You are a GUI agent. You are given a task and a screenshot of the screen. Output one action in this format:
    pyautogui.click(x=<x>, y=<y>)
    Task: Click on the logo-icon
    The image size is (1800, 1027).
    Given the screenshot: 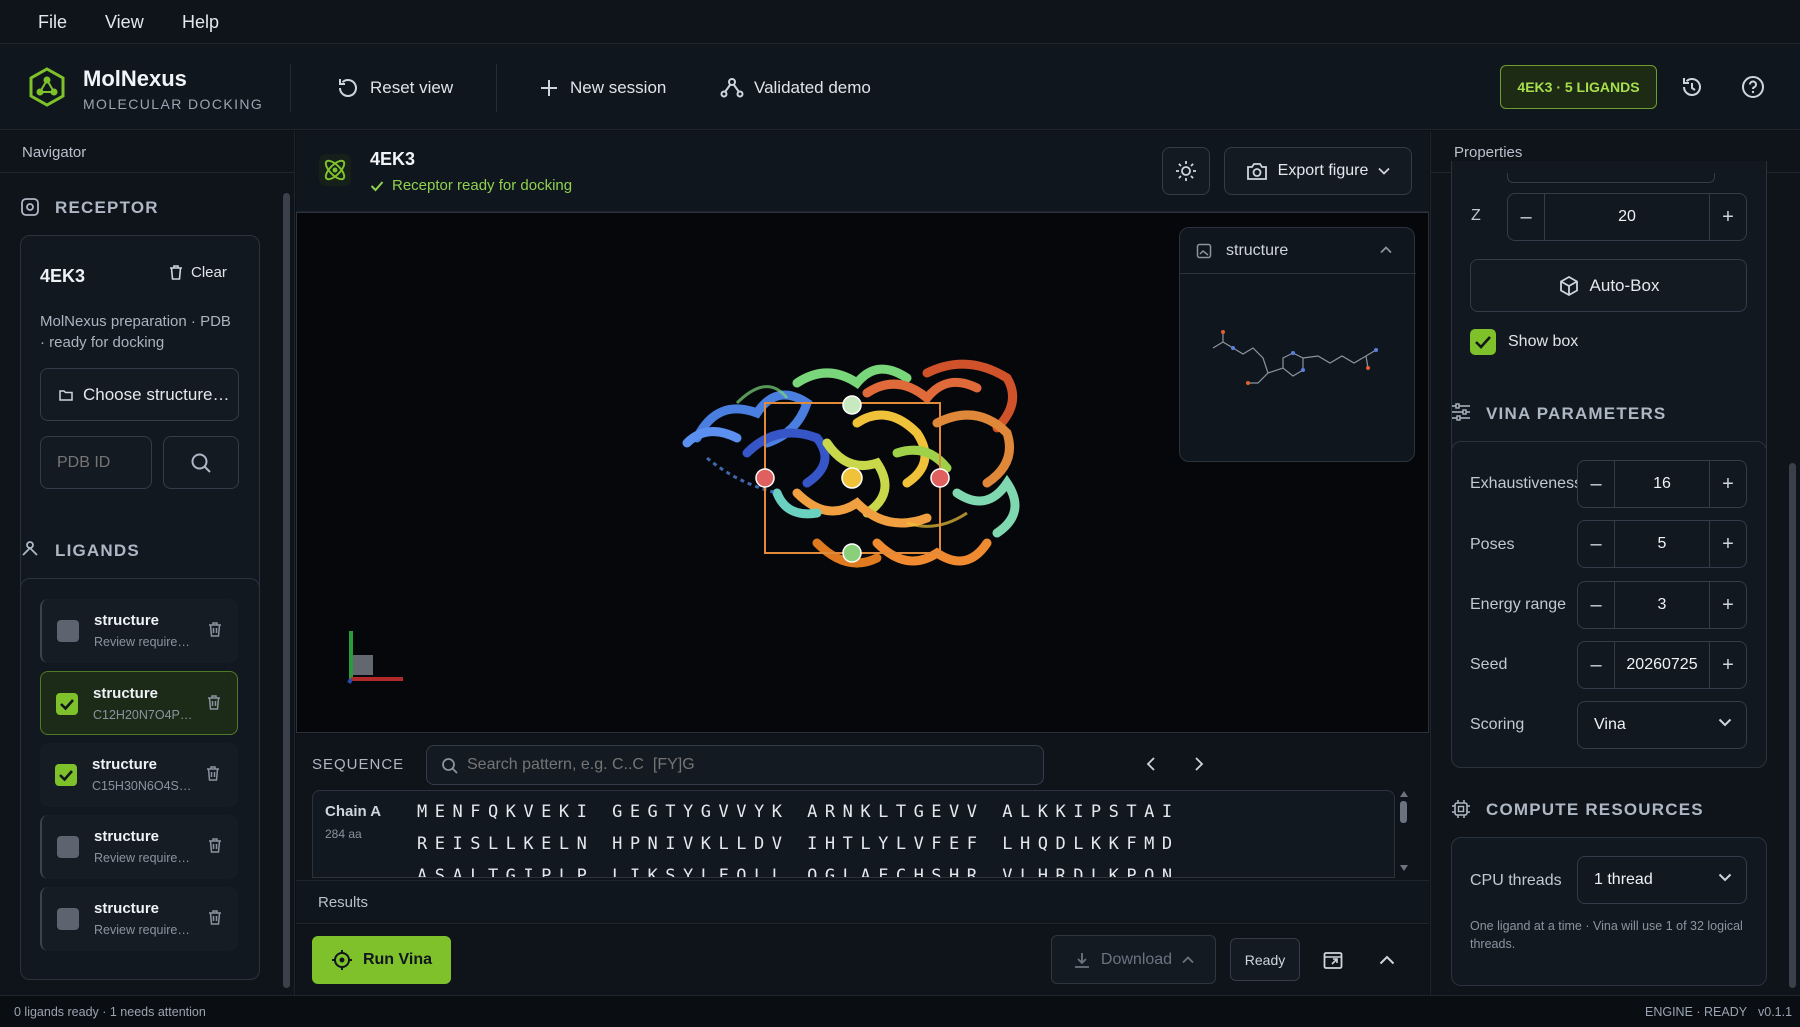 What is the action you would take?
    pyautogui.click(x=47, y=87)
    